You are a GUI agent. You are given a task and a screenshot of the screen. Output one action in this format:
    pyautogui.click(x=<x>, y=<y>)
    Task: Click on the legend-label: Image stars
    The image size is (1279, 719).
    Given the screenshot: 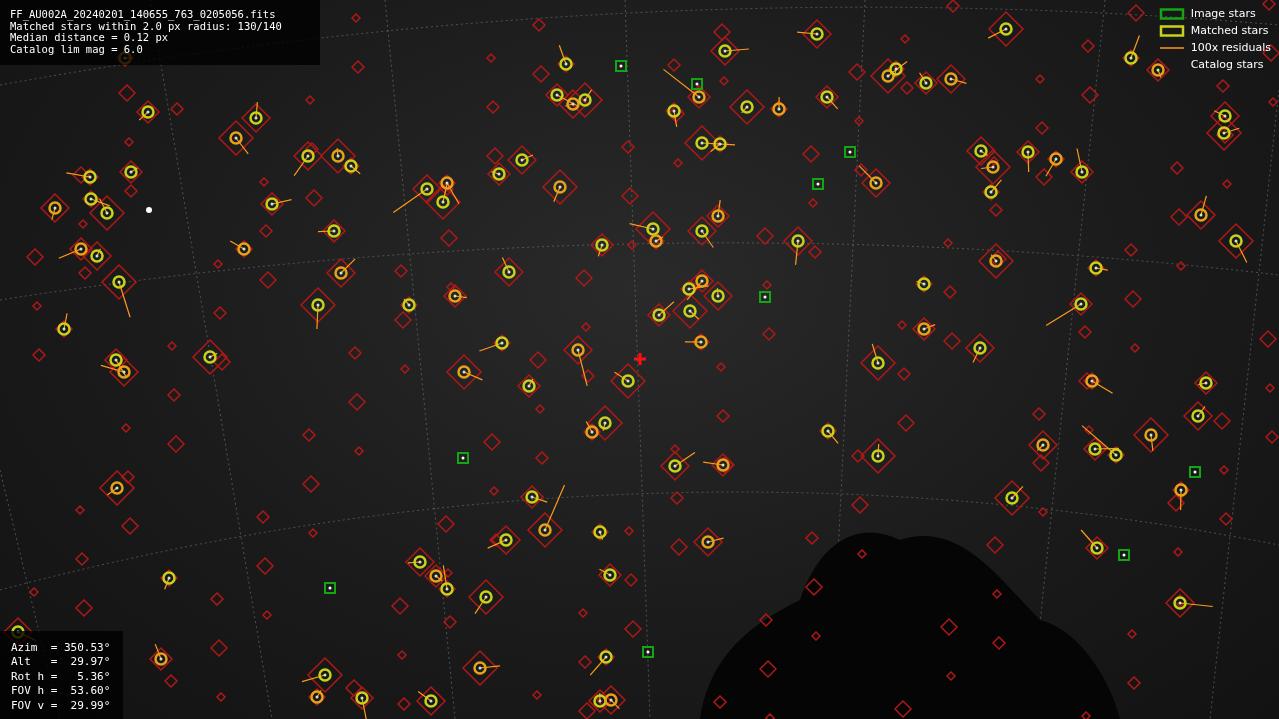 What is the action you would take?
    pyautogui.click(x=1223, y=13)
    